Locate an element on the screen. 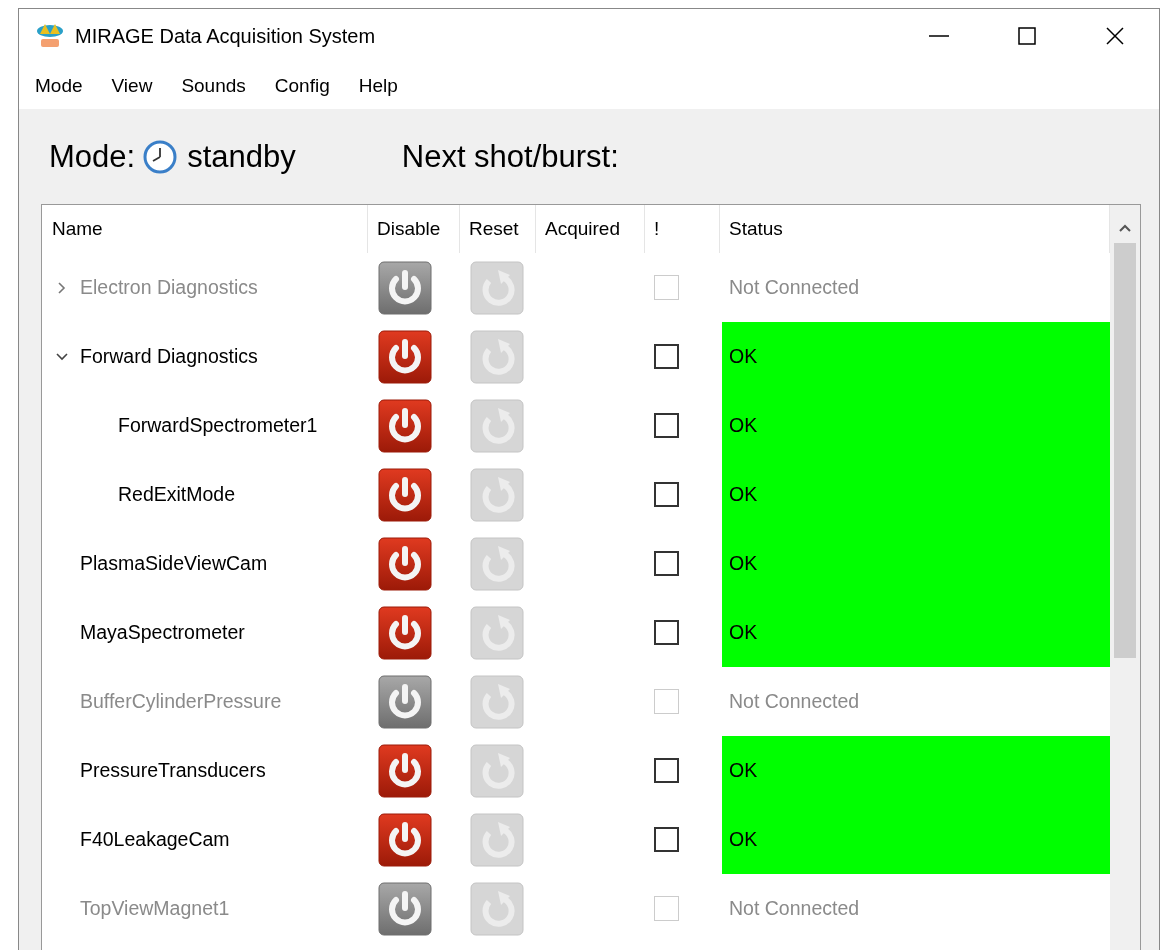  mode-label: Mode: is located at coordinates (92, 156).